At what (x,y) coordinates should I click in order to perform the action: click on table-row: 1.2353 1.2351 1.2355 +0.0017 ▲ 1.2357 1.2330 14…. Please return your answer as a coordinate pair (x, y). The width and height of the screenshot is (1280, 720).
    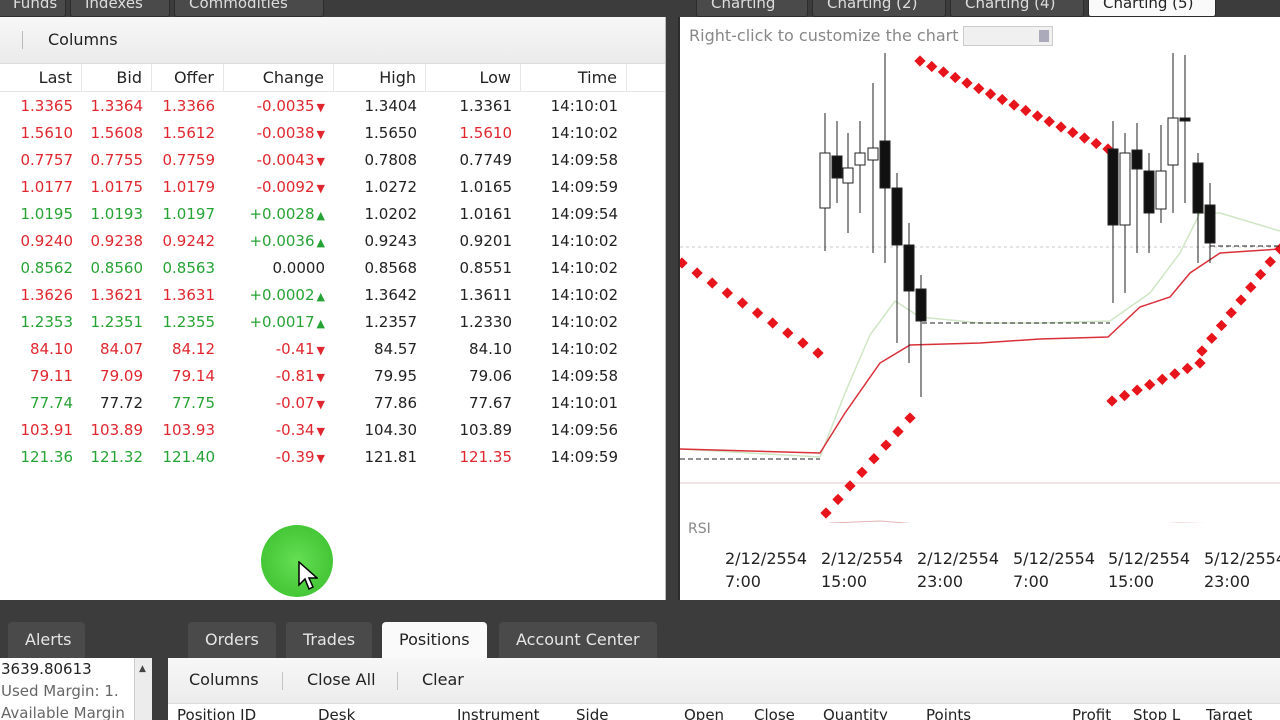
    Looking at the image, I should click on (332, 321).